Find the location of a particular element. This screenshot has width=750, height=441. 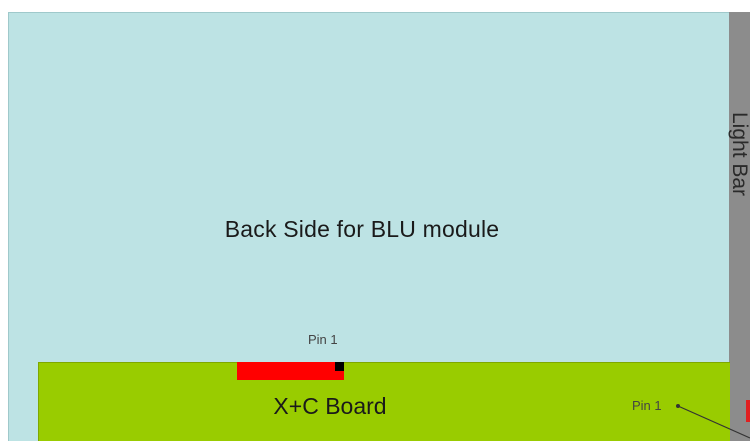

leader-dot is located at coordinates (678, 406).